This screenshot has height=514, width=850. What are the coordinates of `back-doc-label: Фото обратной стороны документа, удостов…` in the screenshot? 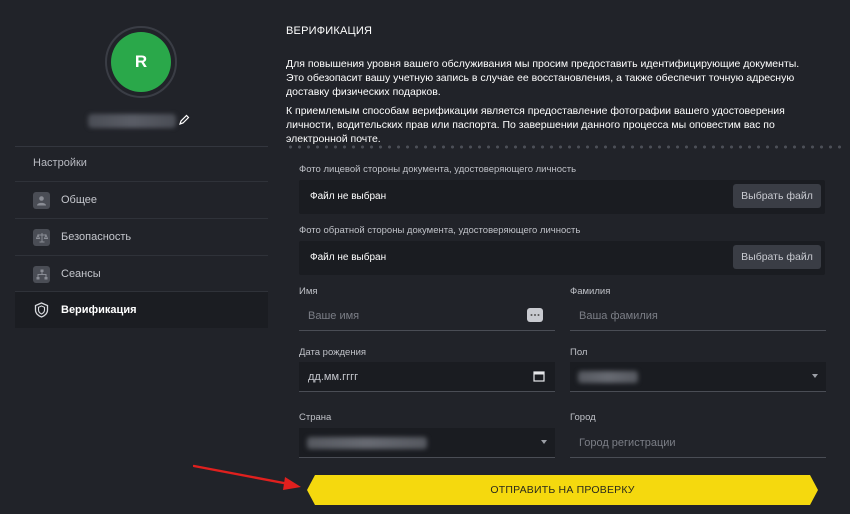 It's located at (440, 230).